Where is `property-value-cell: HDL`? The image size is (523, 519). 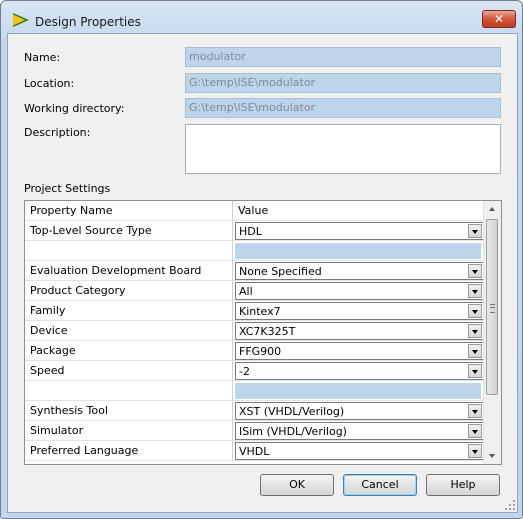
property-value-cell: HDL is located at coordinates (359, 231).